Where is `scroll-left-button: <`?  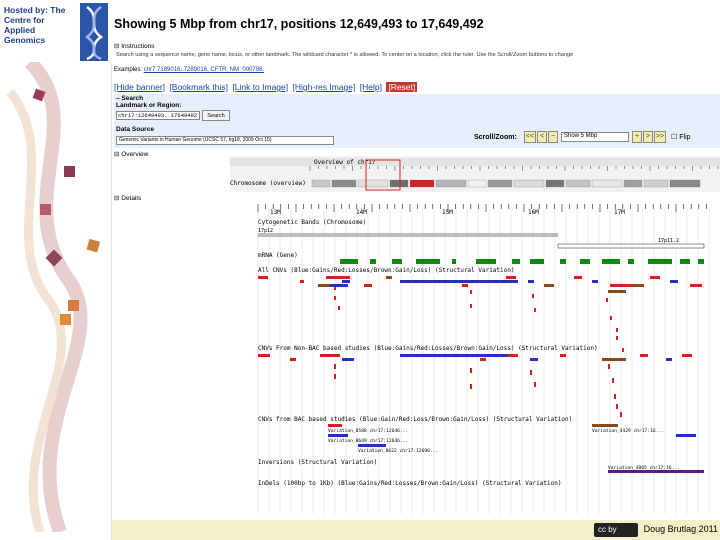
scroll-left-button: < is located at coordinates (542, 137).